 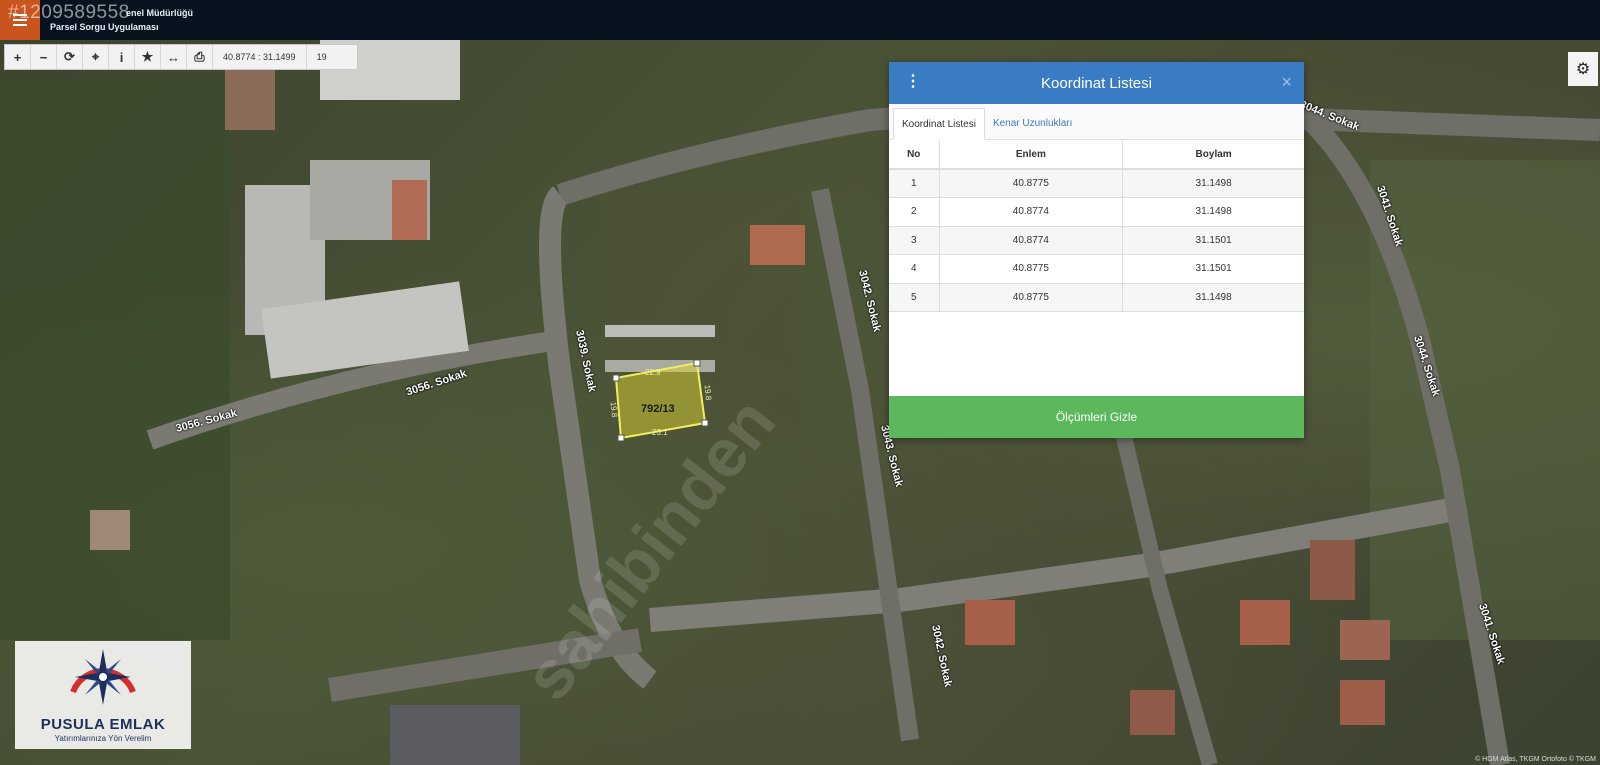 What do you see at coordinates (707, 392) in the screenshot?
I see `parcel-edge-length-east: 19.8` at bounding box center [707, 392].